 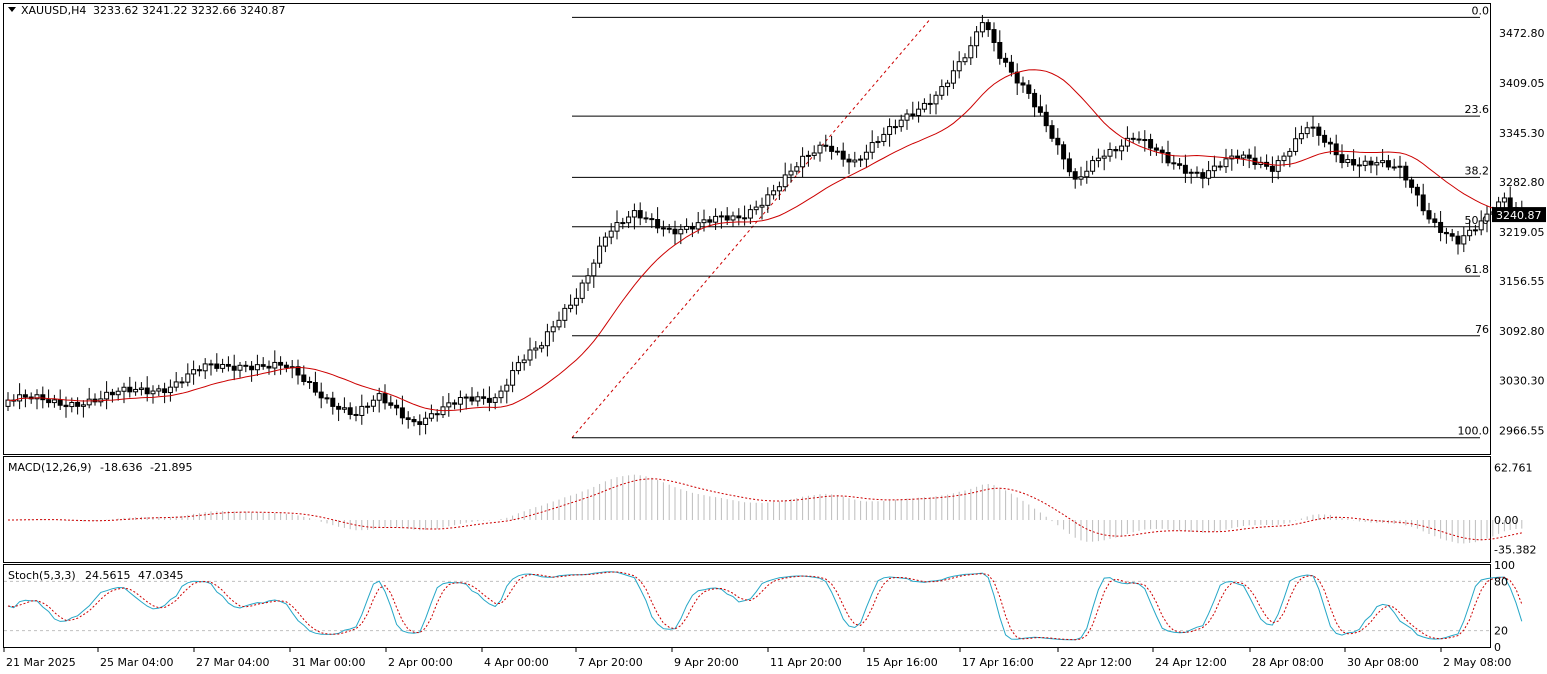 What do you see at coordinates (53, 10) in the screenshot?
I see `symbol-header: XAUUSD,H4` at bounding box center [53, 10].